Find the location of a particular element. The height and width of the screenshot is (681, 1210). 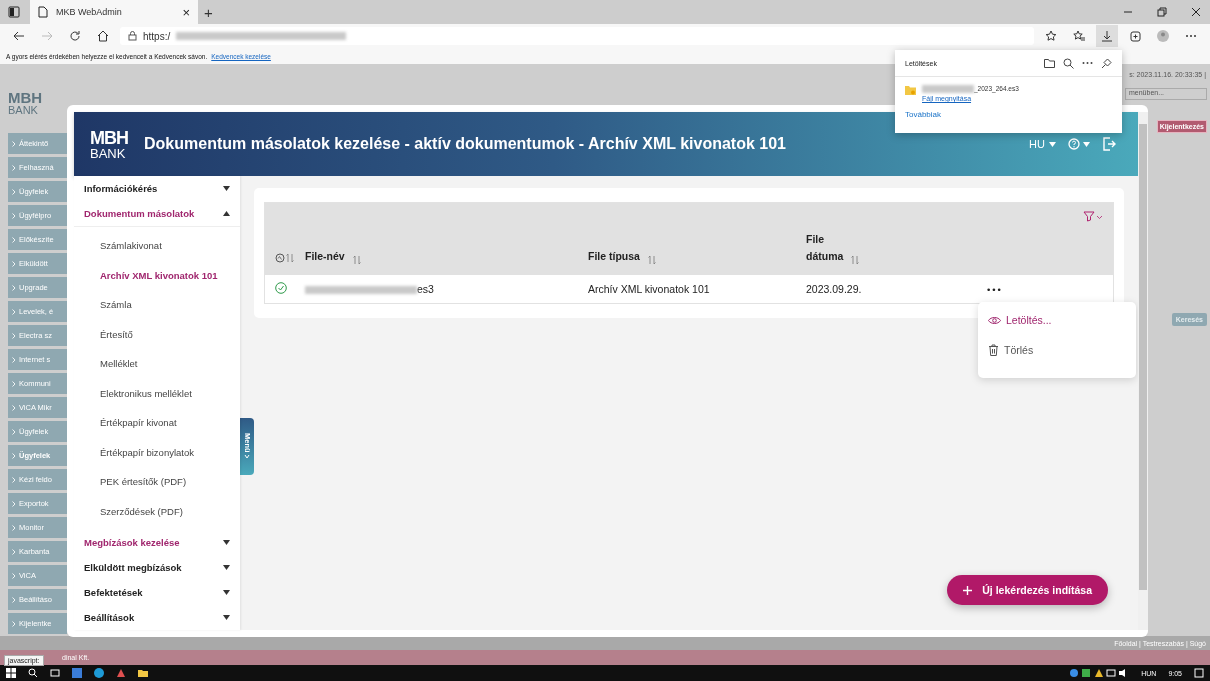

browser-tab: MKB WebAdmin × is located at coordinates (114, 12).